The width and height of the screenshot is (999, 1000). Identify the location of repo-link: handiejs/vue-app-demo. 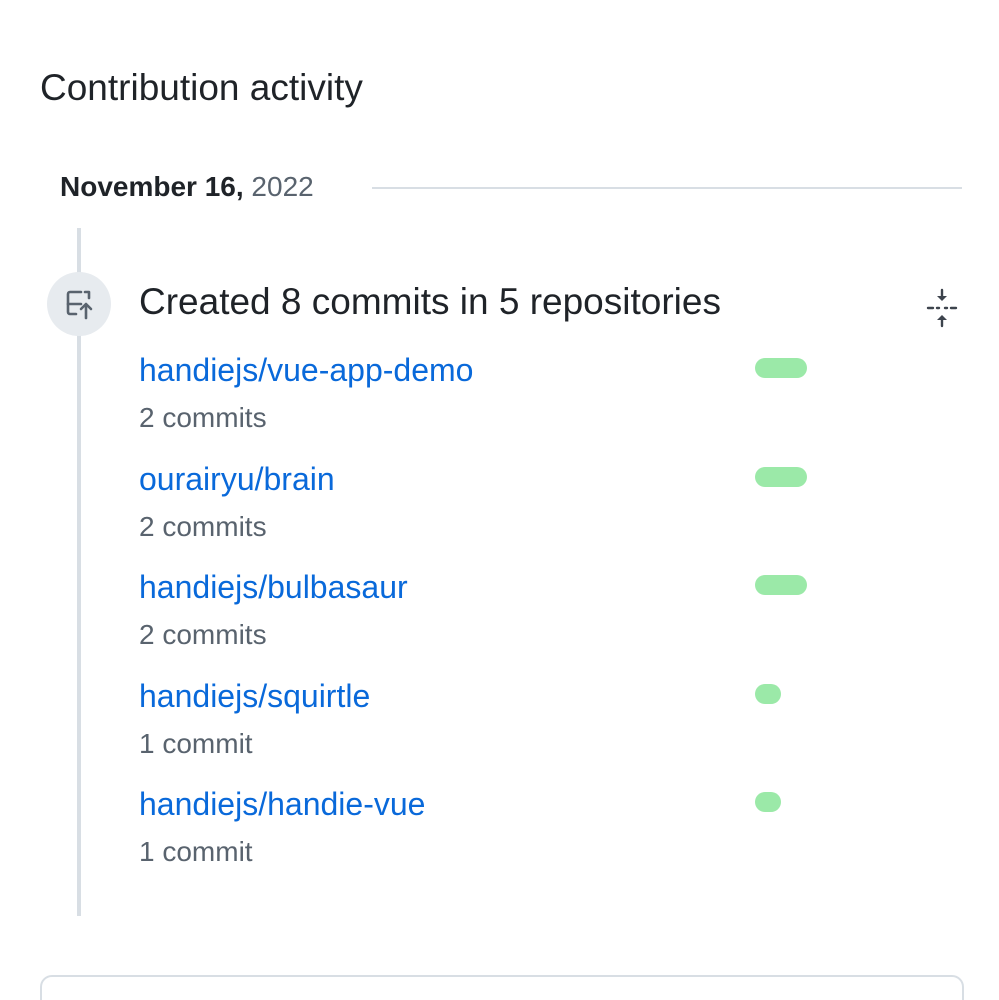
(306, 370).